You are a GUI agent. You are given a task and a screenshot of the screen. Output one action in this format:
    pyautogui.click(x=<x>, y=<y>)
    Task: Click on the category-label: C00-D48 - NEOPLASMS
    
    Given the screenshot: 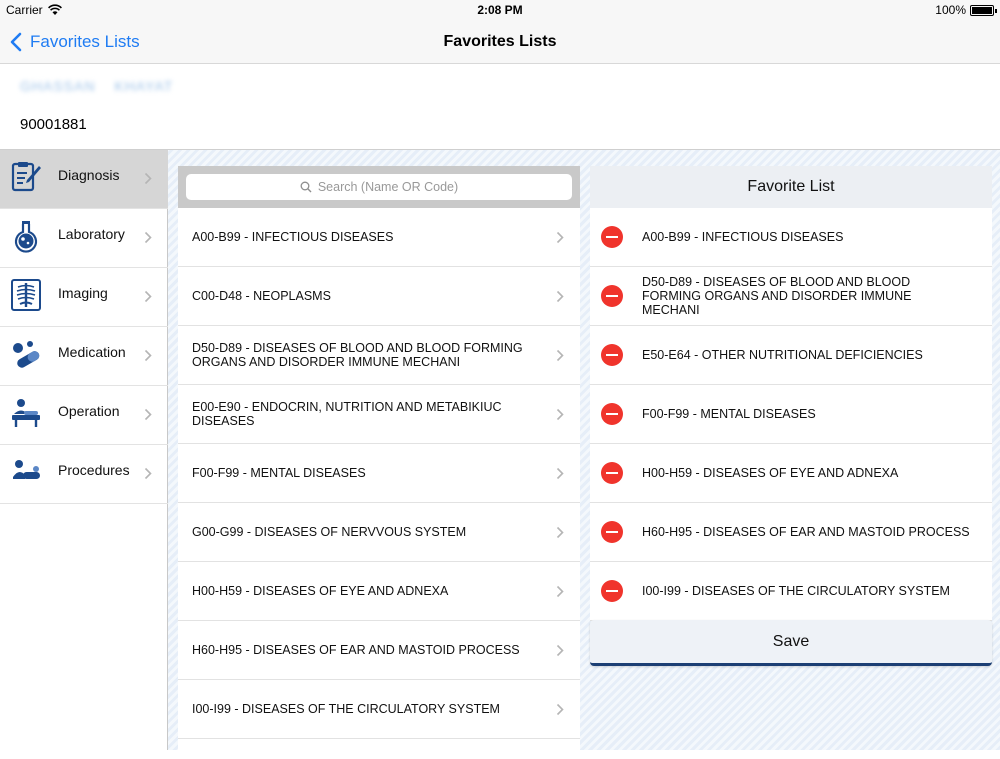 What is the action you would take?
    pyautogui.click(x=261, y=296)
    